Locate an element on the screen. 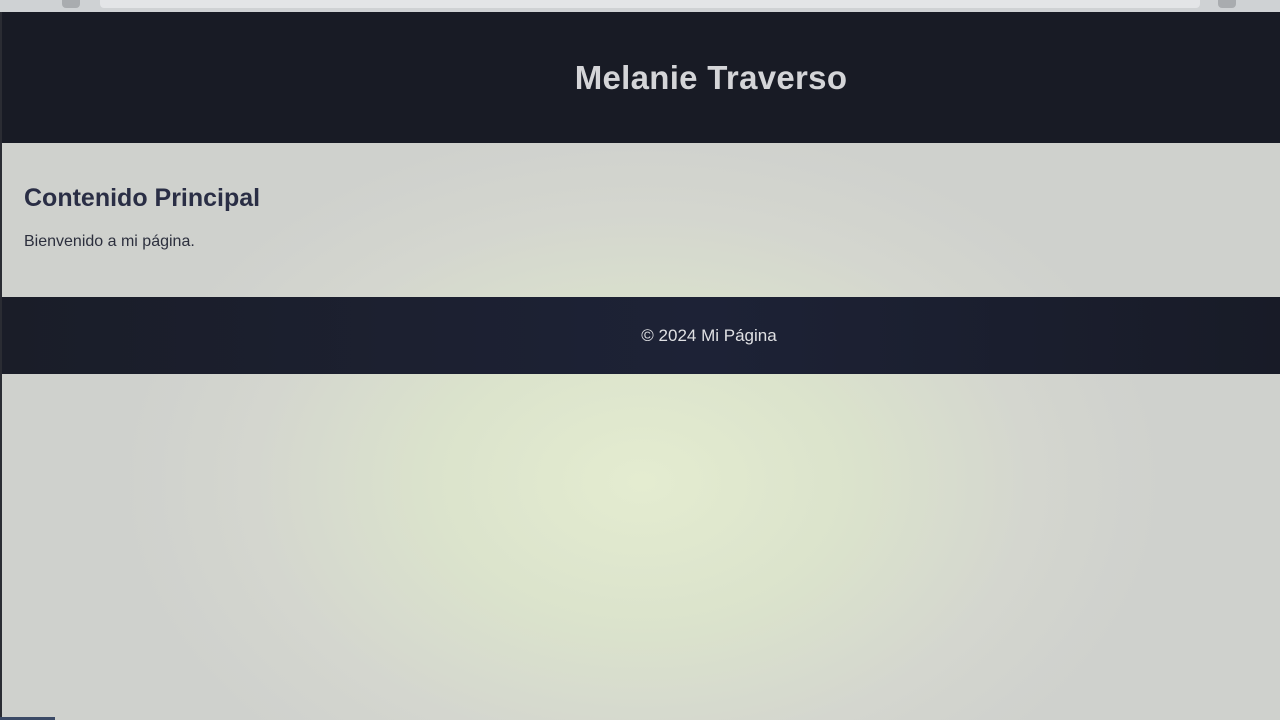 This screenshot has width=1280, height=720. browser-menu-edge is located at coordinates (1227, 4).